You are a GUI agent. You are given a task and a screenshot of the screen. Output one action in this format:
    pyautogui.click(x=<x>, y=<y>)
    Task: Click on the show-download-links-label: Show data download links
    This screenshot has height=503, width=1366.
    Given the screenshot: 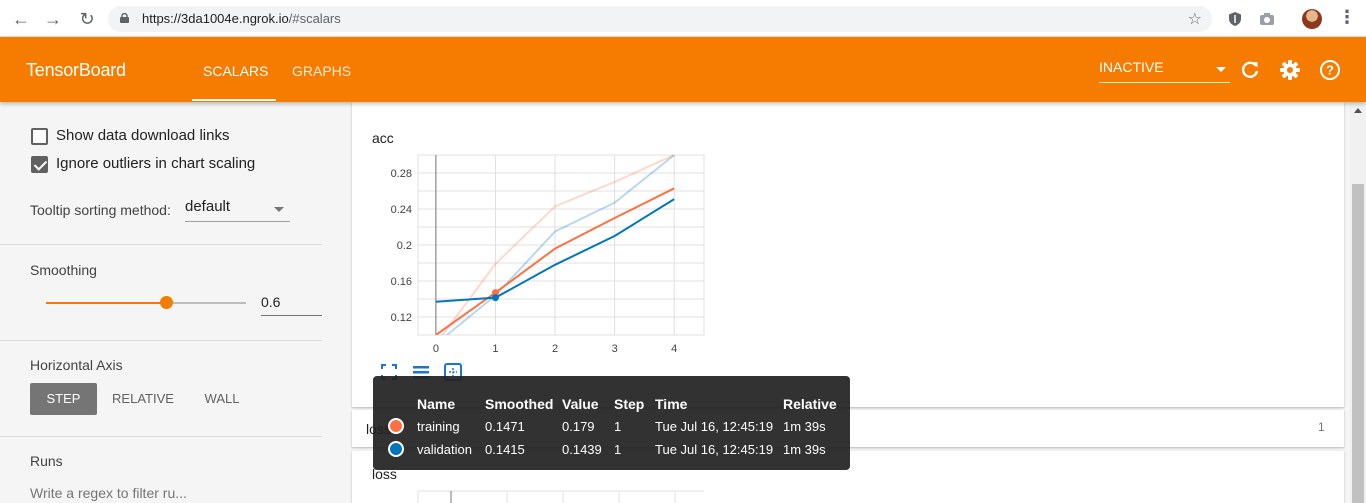 What is the action you would take?
    pyautogui.click(x=143, y=135)
    